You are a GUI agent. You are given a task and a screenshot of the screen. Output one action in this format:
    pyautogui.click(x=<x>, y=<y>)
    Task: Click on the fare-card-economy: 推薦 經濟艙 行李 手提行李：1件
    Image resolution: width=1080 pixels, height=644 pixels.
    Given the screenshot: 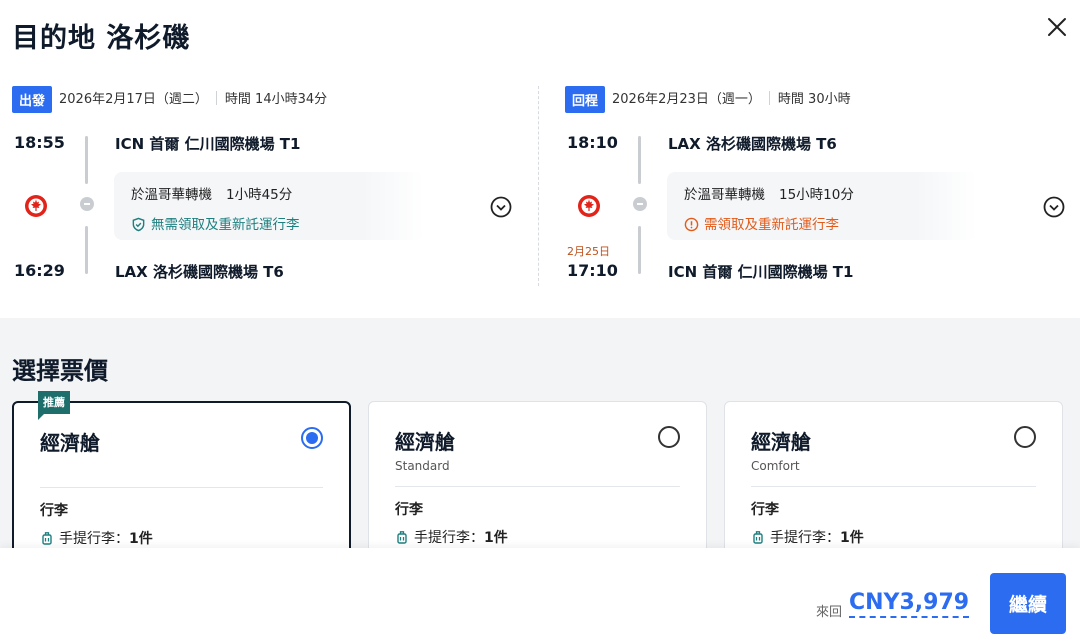 What is the action you would take?
    pyautogui.click(x=181, y=469)
    